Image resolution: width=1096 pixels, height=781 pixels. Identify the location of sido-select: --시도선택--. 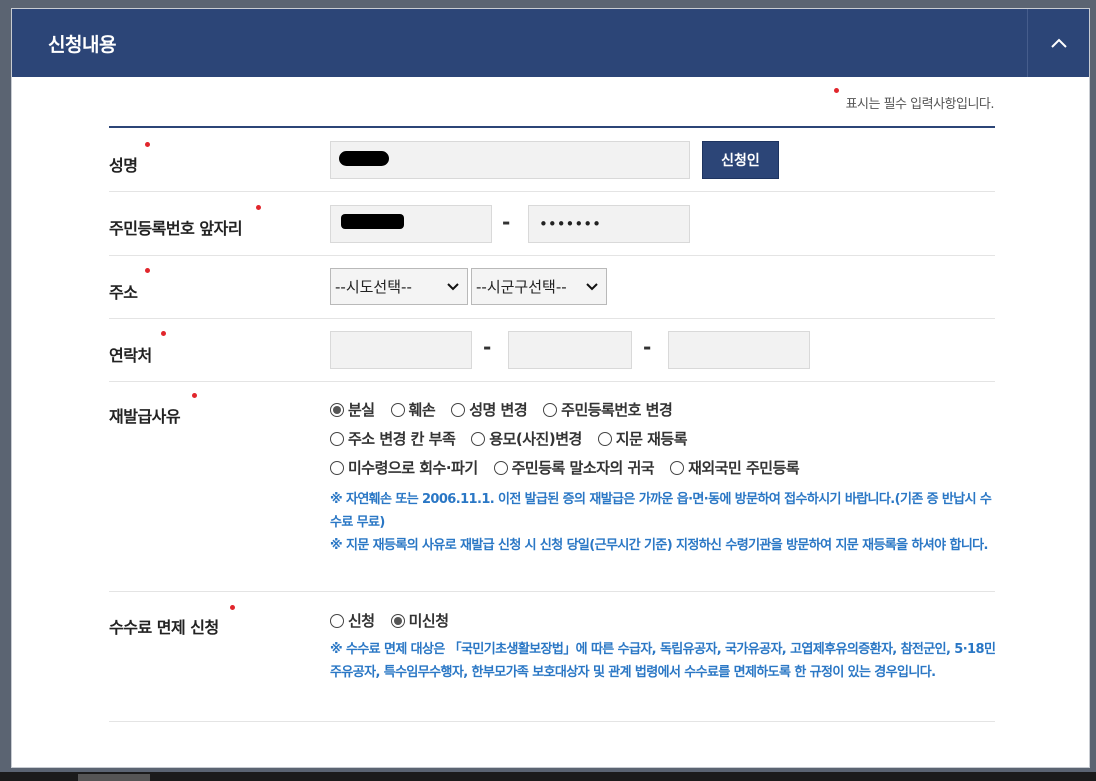
(399, 286).